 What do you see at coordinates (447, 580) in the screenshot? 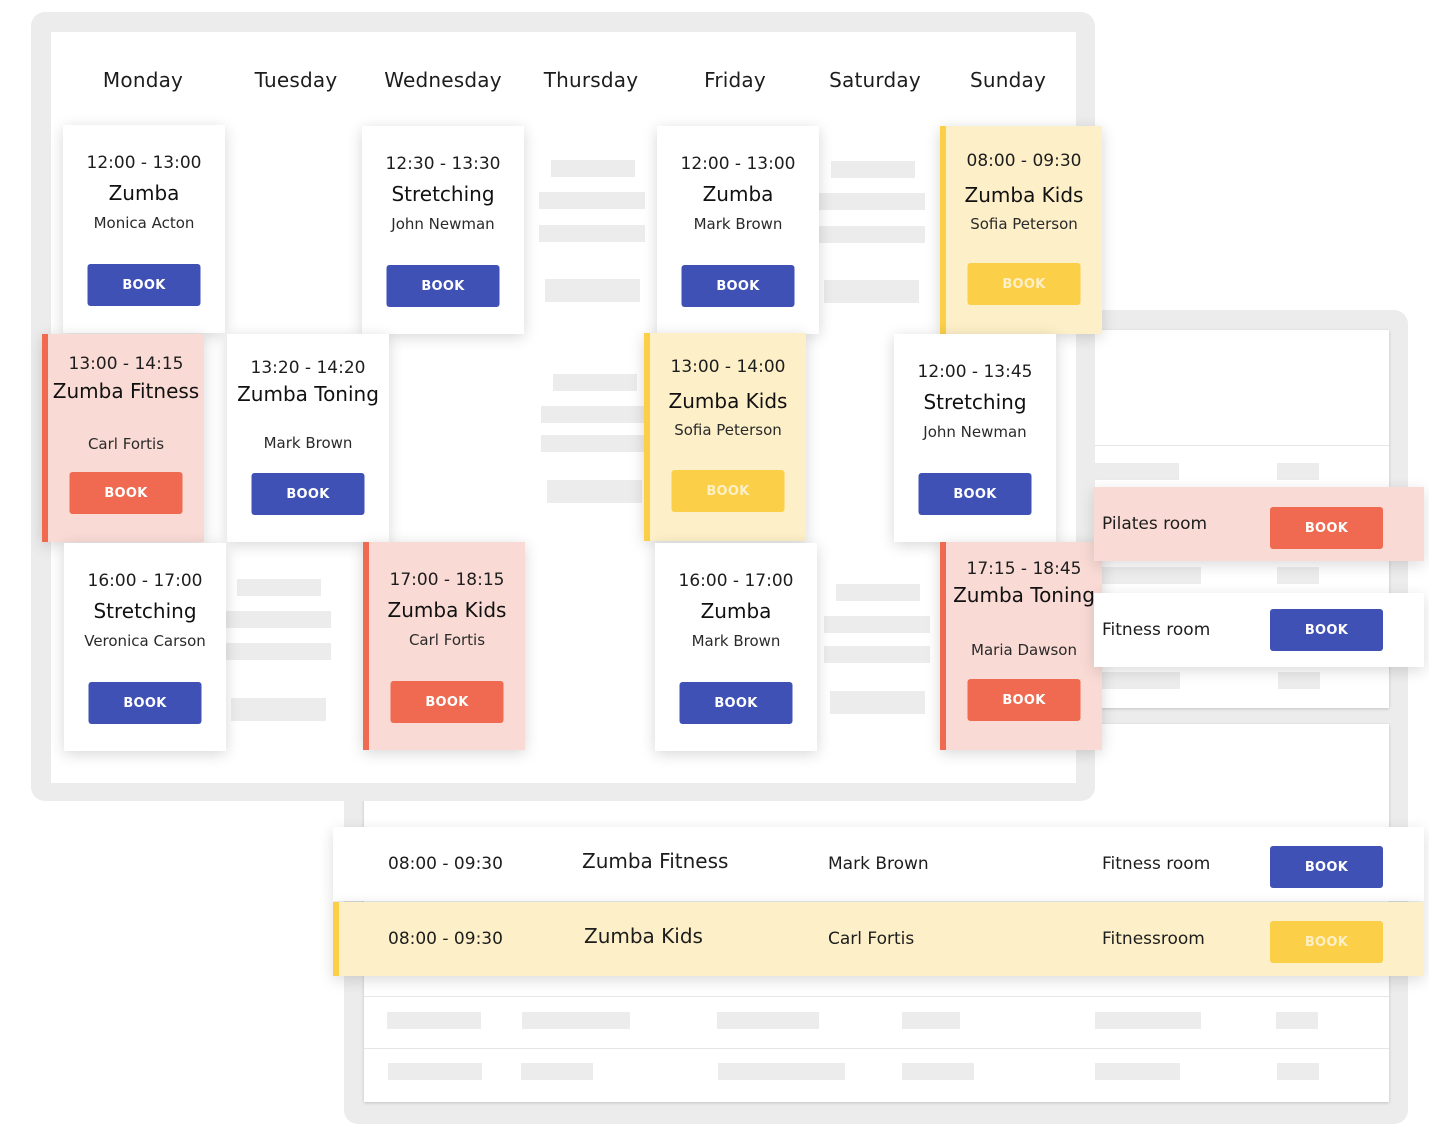
I see `class-time: 17:00 - 18:15` at bounding box center [447, 580].